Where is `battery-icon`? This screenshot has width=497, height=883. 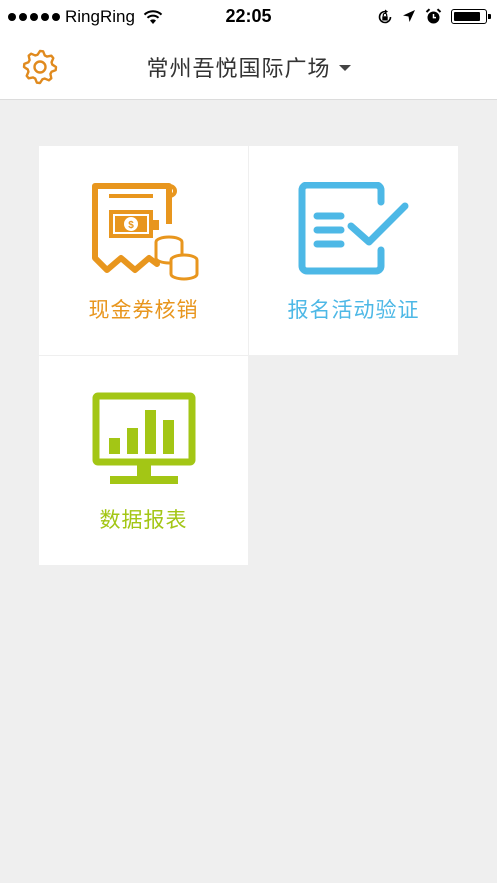
battery-icon is located at coordinates (471, 16).